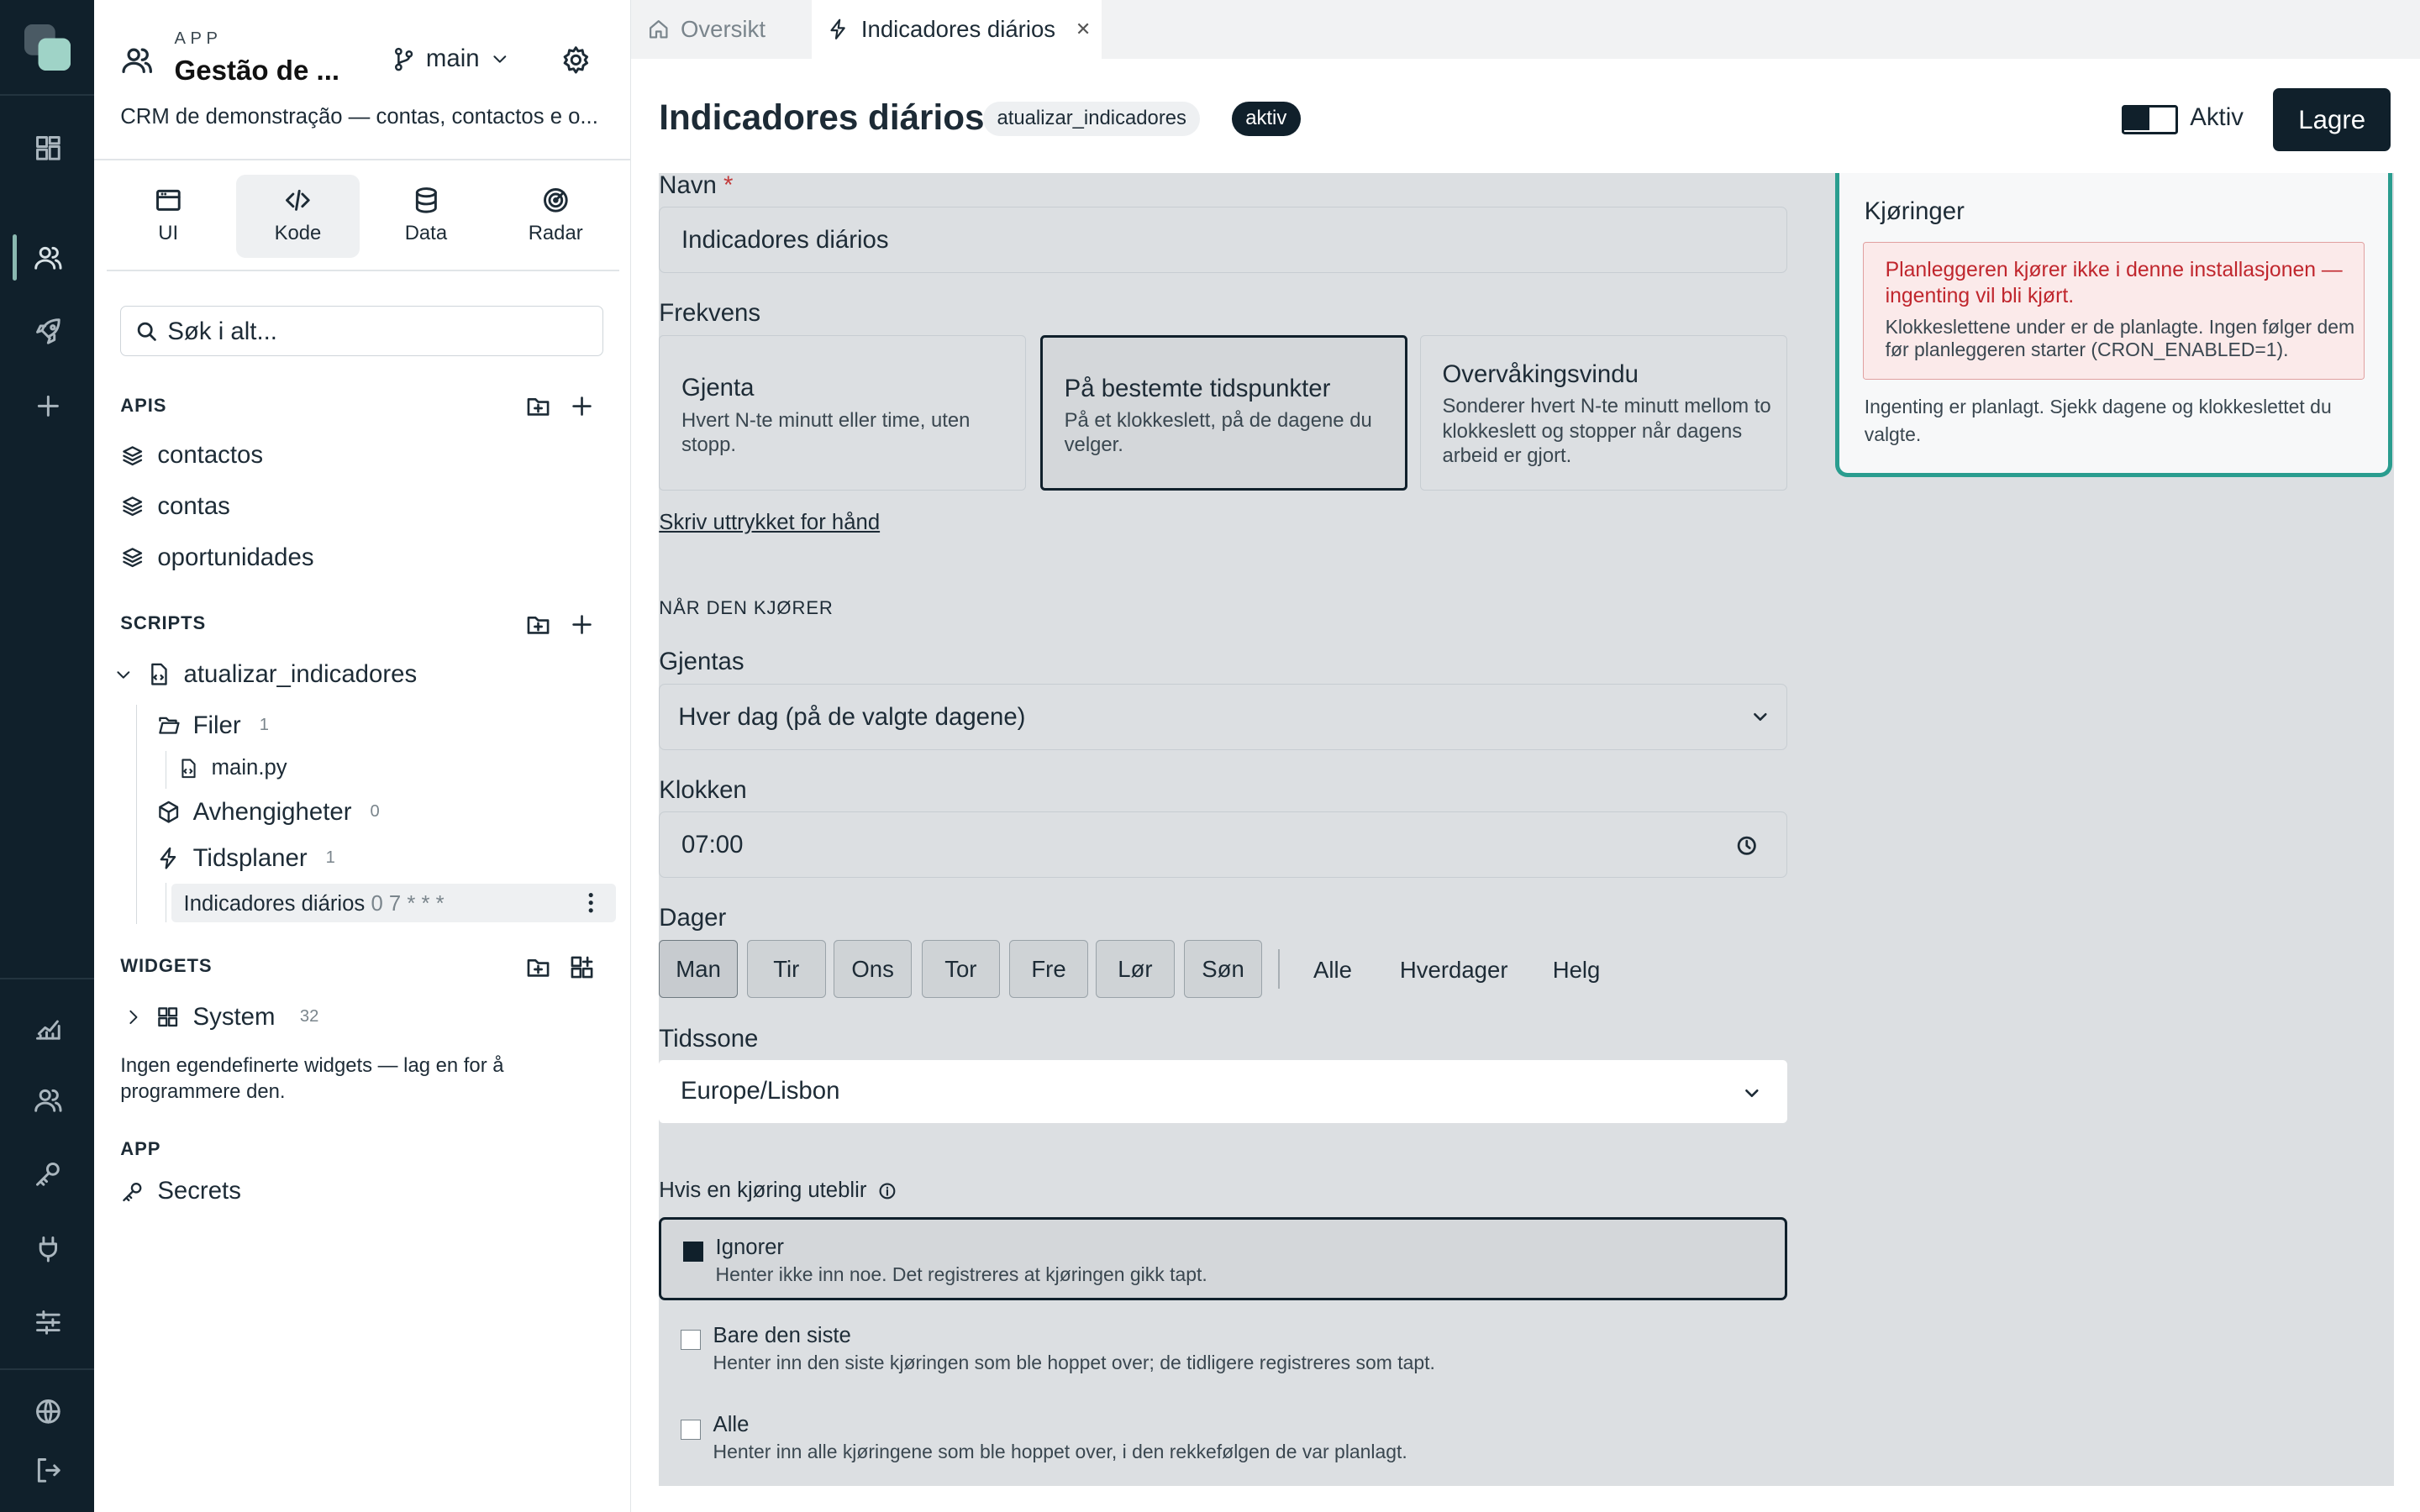 Image resolution: width=2420 pixels, height=1512 pixels. What do you see at coordinates (1135, 969) in the screenshot?
I see `day-toggle-sat: Lør` at bounding box center [1135, 969].